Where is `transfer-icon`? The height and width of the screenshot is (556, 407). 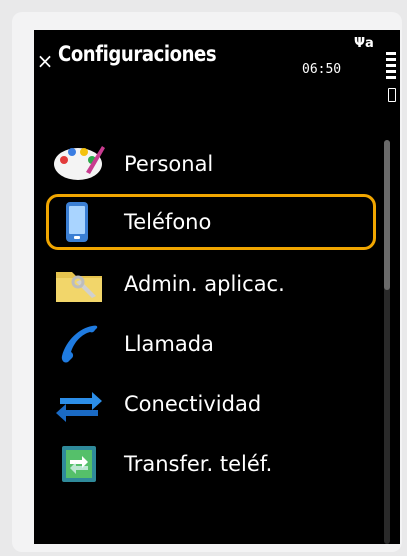
transfer-icon is located at coordinates (79, 464).